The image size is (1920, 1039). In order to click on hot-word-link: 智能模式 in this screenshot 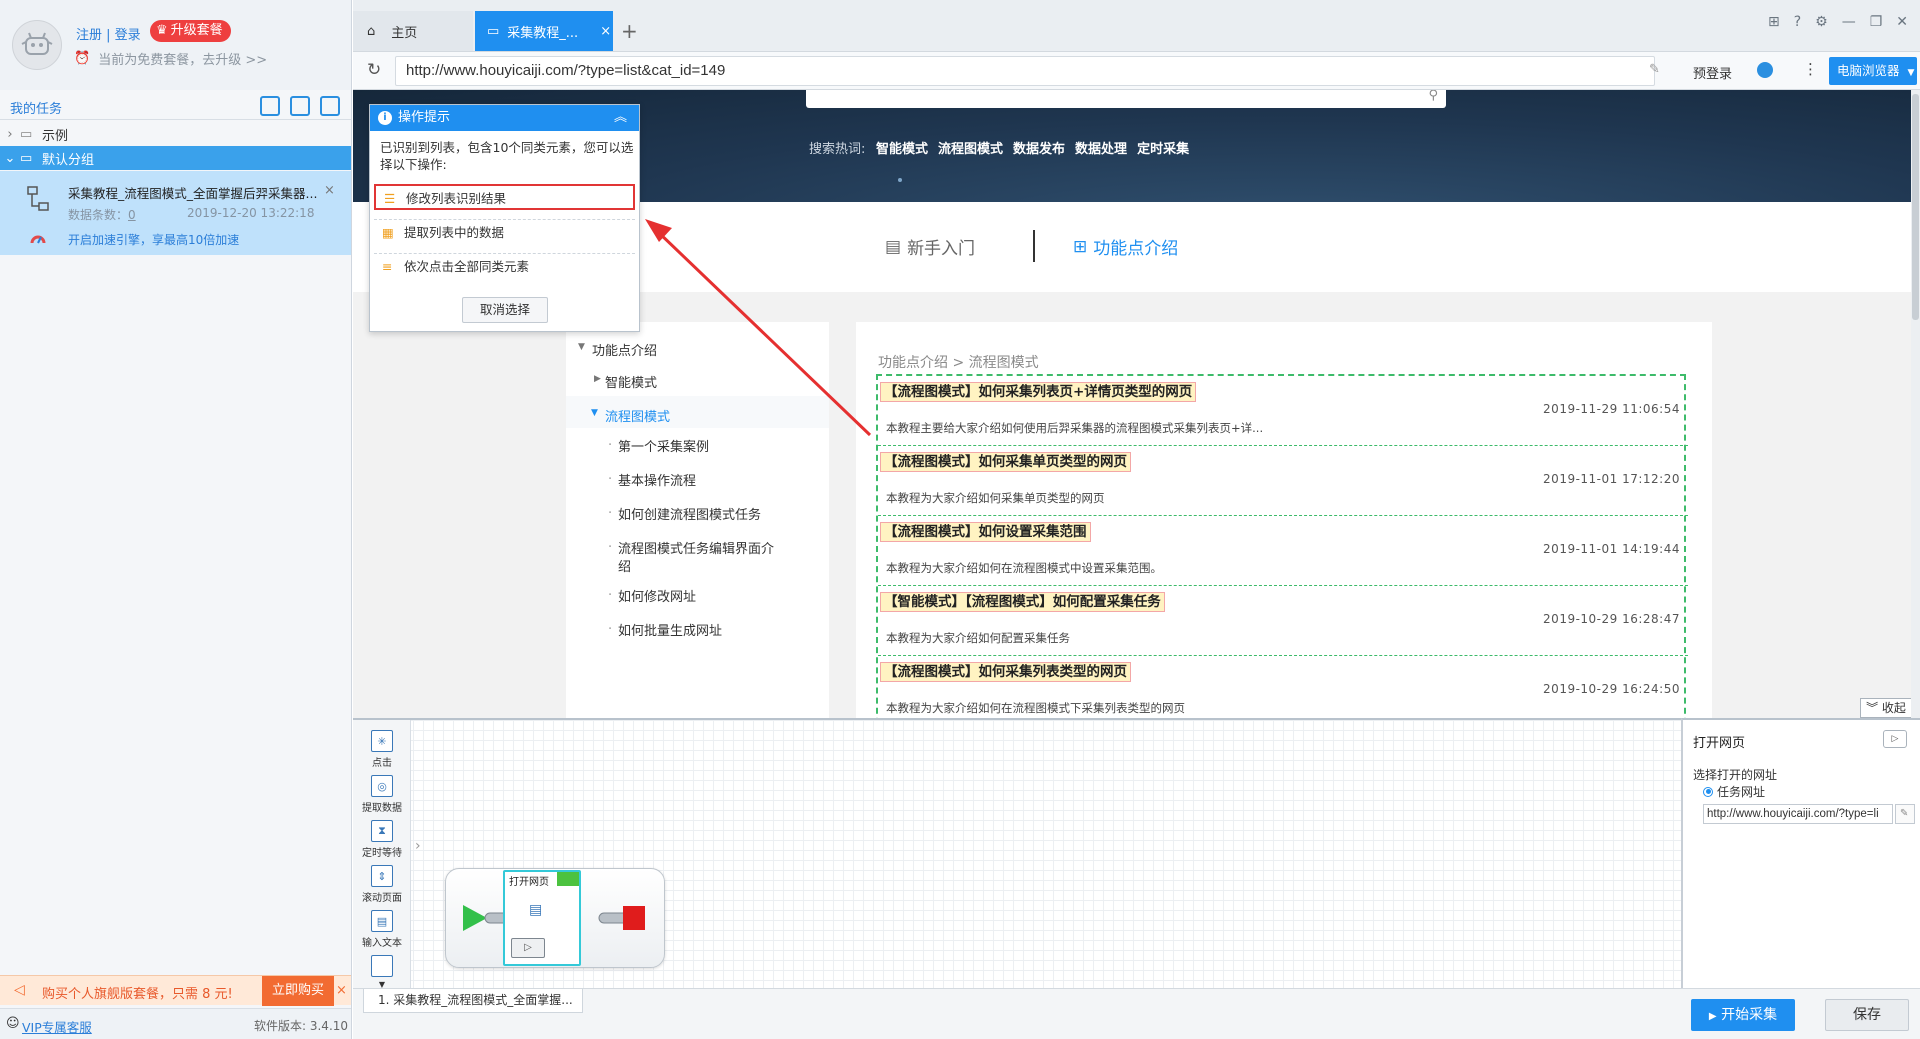, I will do `click(902, 147)`.